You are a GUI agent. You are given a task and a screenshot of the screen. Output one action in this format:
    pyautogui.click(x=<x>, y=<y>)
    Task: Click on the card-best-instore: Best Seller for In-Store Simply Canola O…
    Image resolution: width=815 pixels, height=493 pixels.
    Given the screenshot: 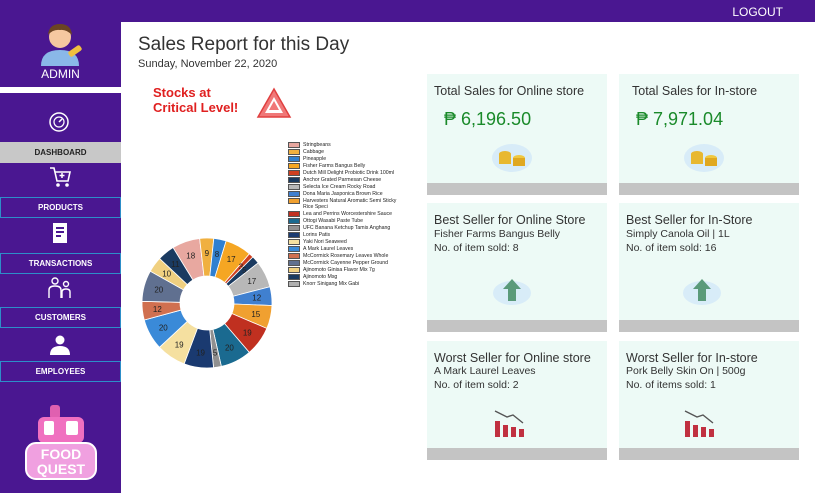 What is the action you would take?
    pyautogui.click(x=709, y=267)
    